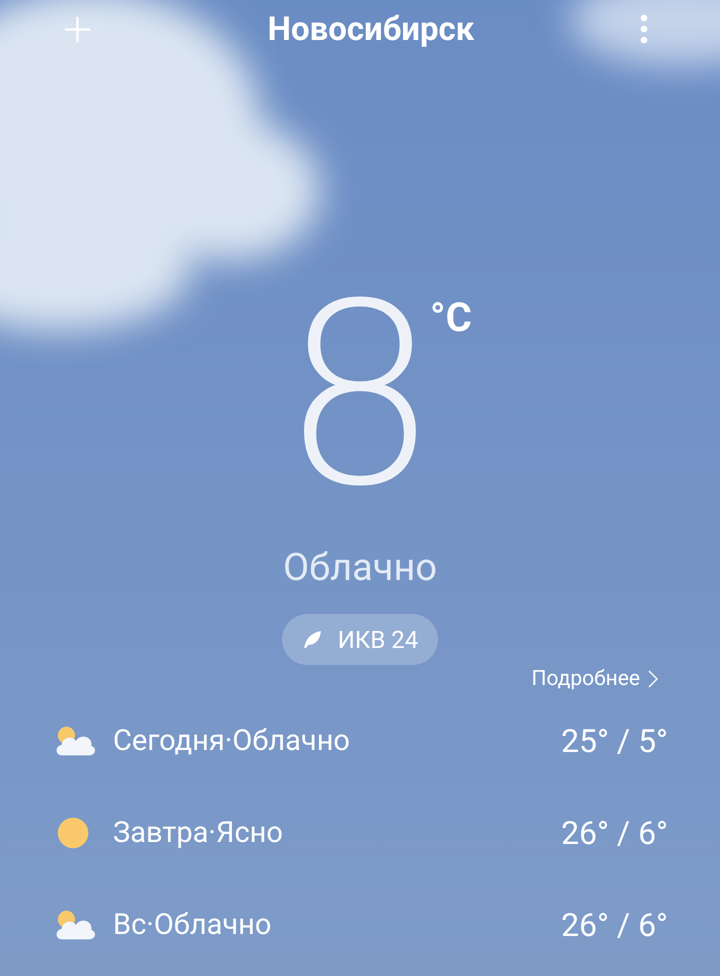  I want to click on leaf-icon, so click(312, 640).